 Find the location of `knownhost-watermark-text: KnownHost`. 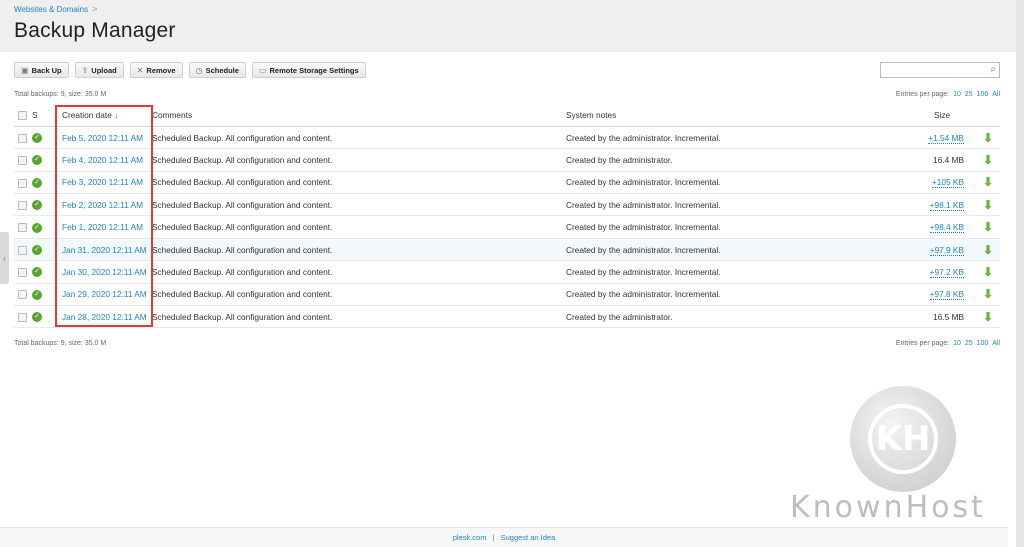

knownhost-watermark-text: KnownHost is located at coordinates (888, 507).